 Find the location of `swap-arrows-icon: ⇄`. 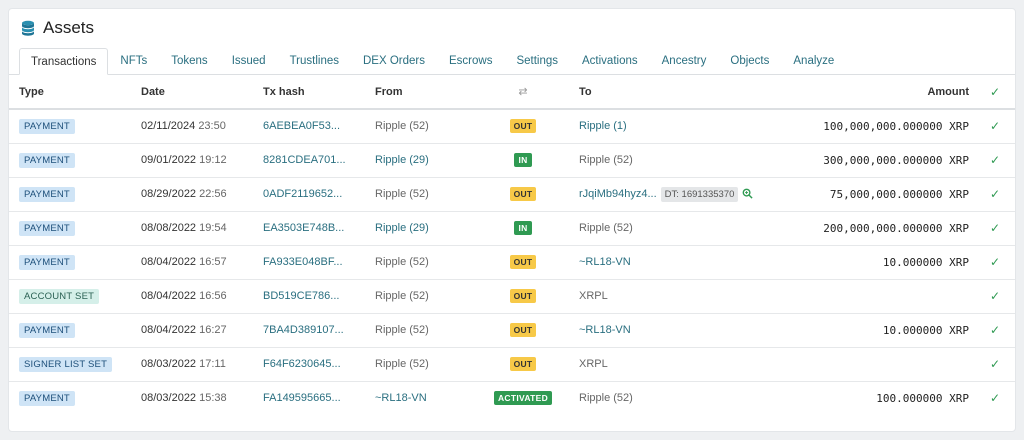

swap-arrows-icon: ⇄ is located at coordinates (522, 92).